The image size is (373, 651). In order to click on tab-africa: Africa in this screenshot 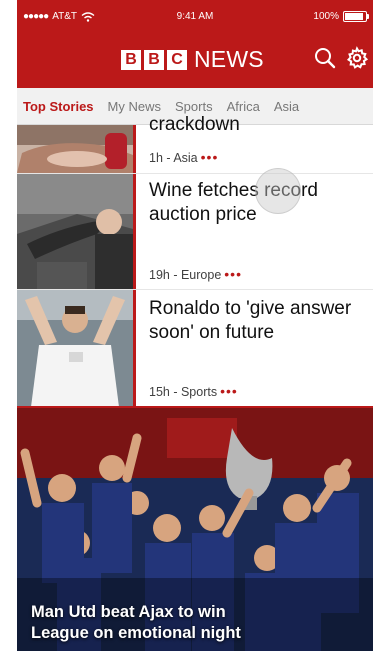, I will do `click(243, 106)`.